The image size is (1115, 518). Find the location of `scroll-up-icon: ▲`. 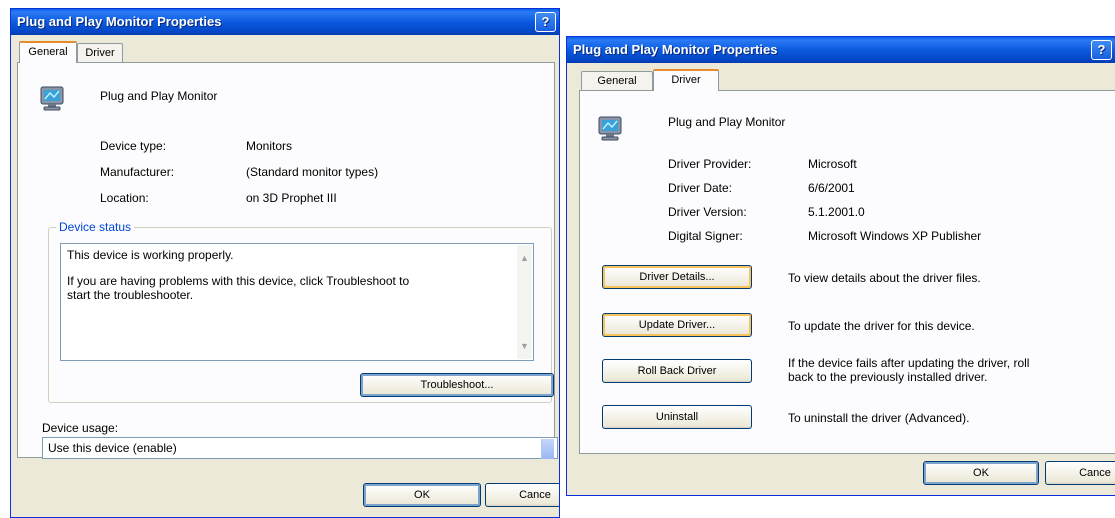

scroll-up-icon: ▲ is located at coordinates (524, 258).